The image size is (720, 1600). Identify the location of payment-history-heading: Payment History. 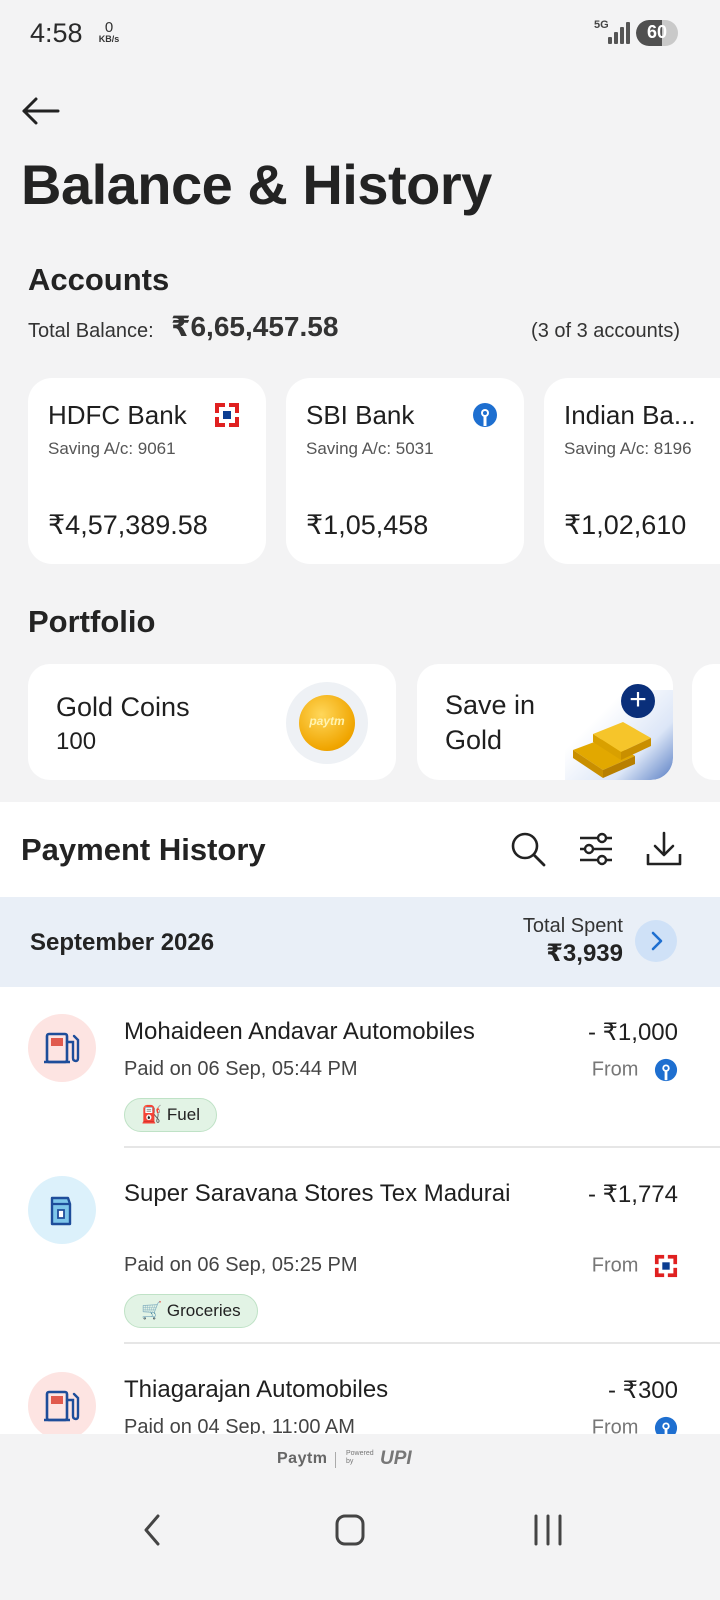
(143, 849).